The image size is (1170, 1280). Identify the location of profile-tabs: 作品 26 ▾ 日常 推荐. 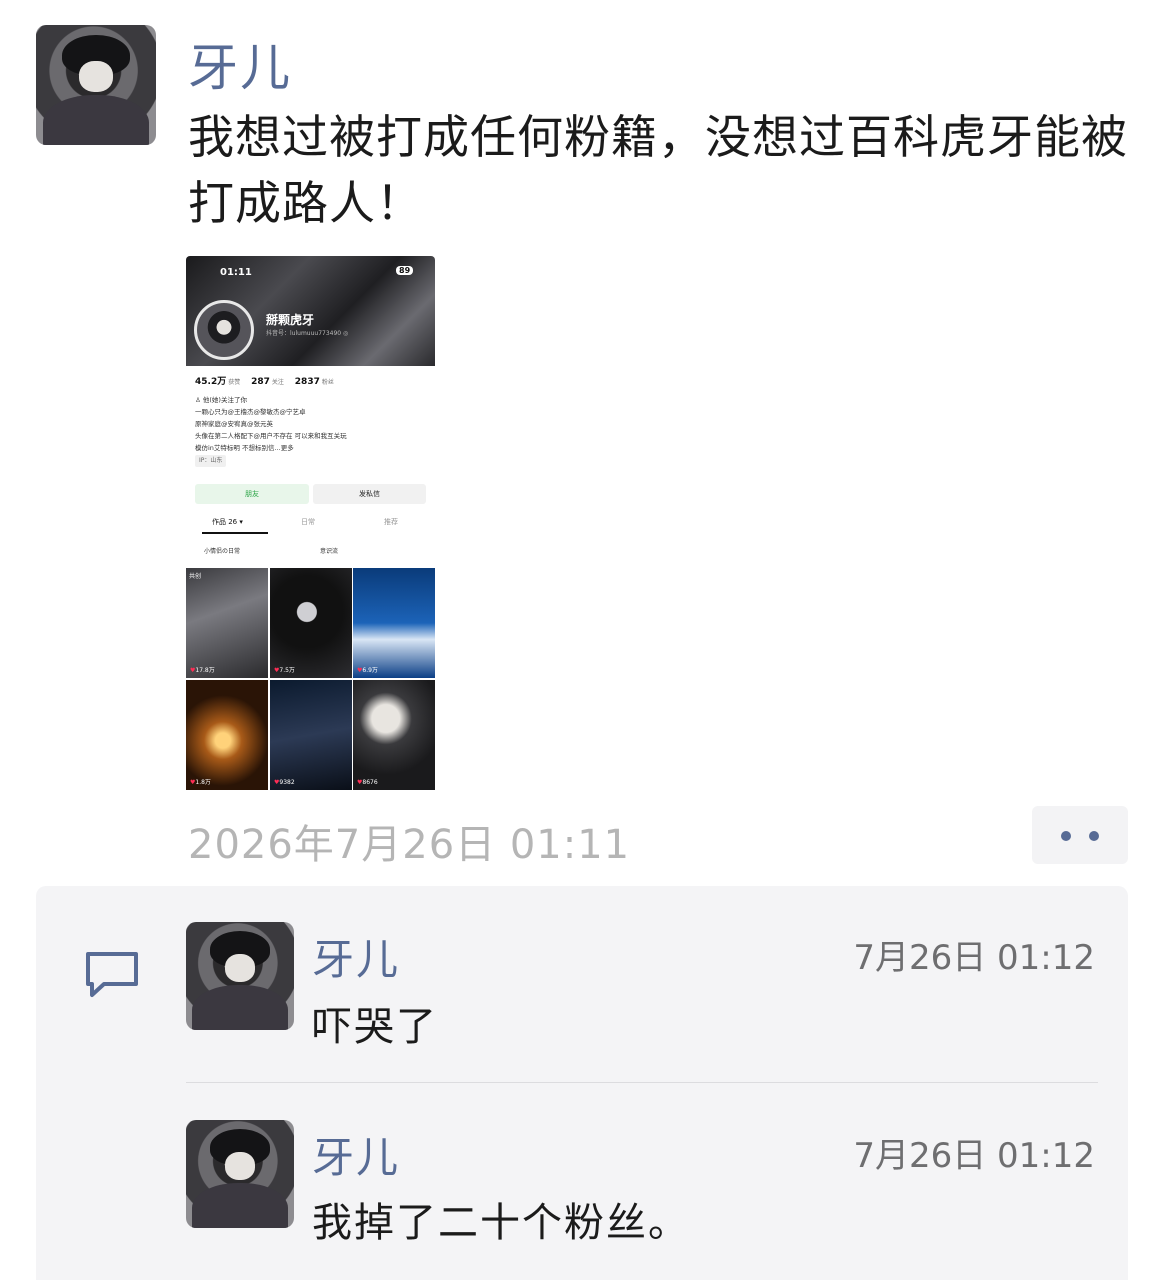
(305, 522).